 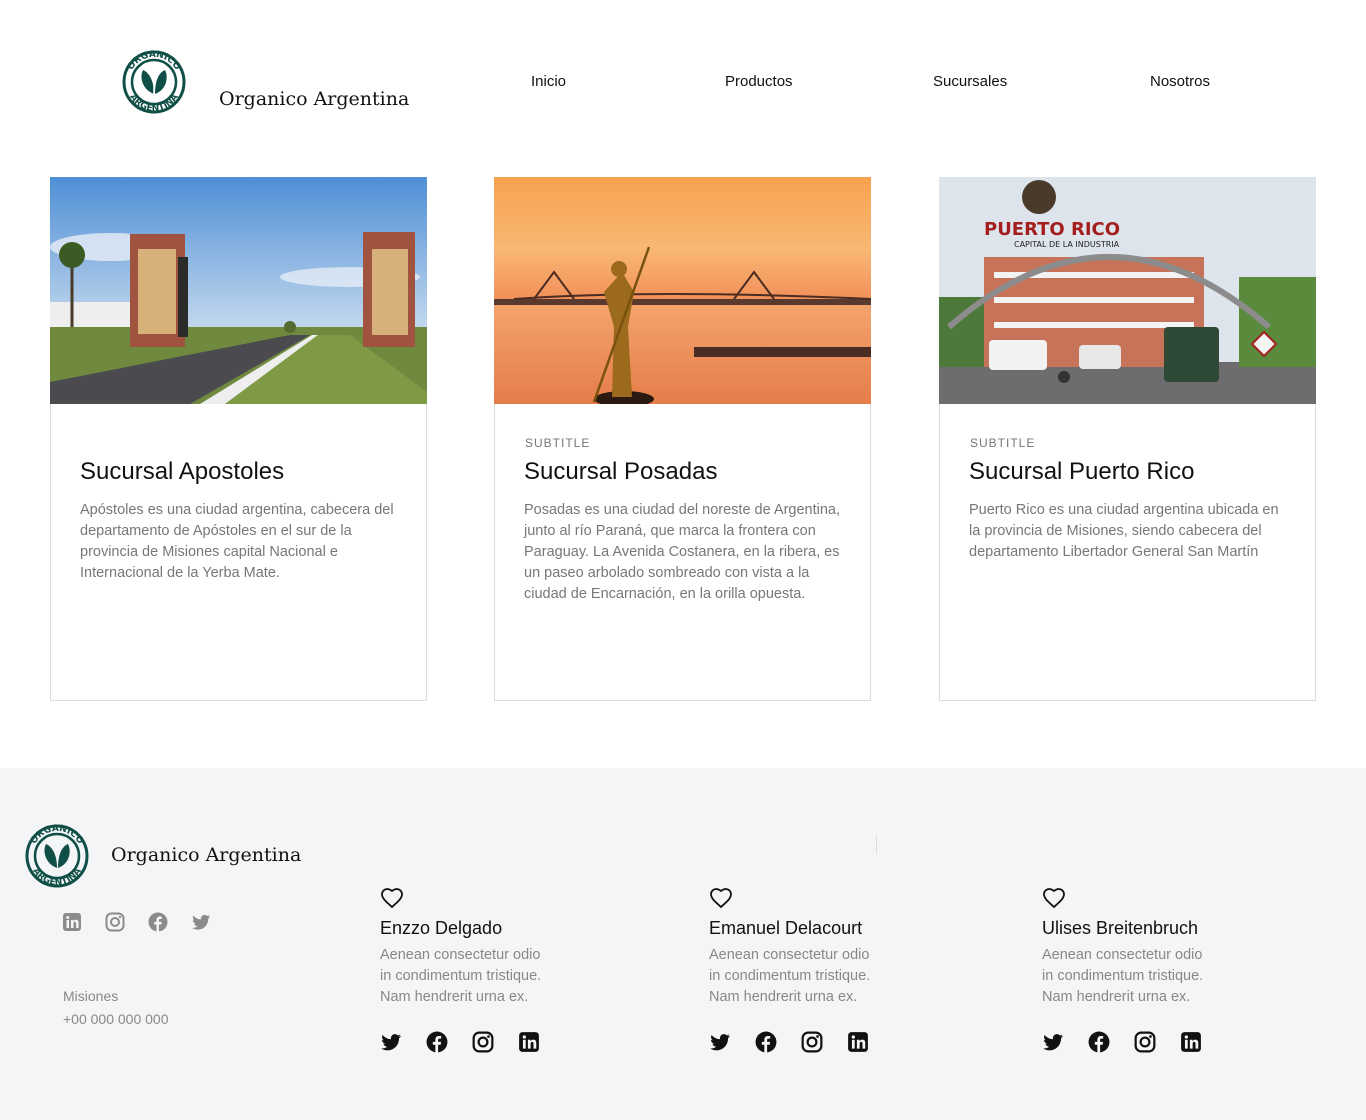 I want to click on nav-item-sucursales: Sucursales, so click(x=970, y=81).